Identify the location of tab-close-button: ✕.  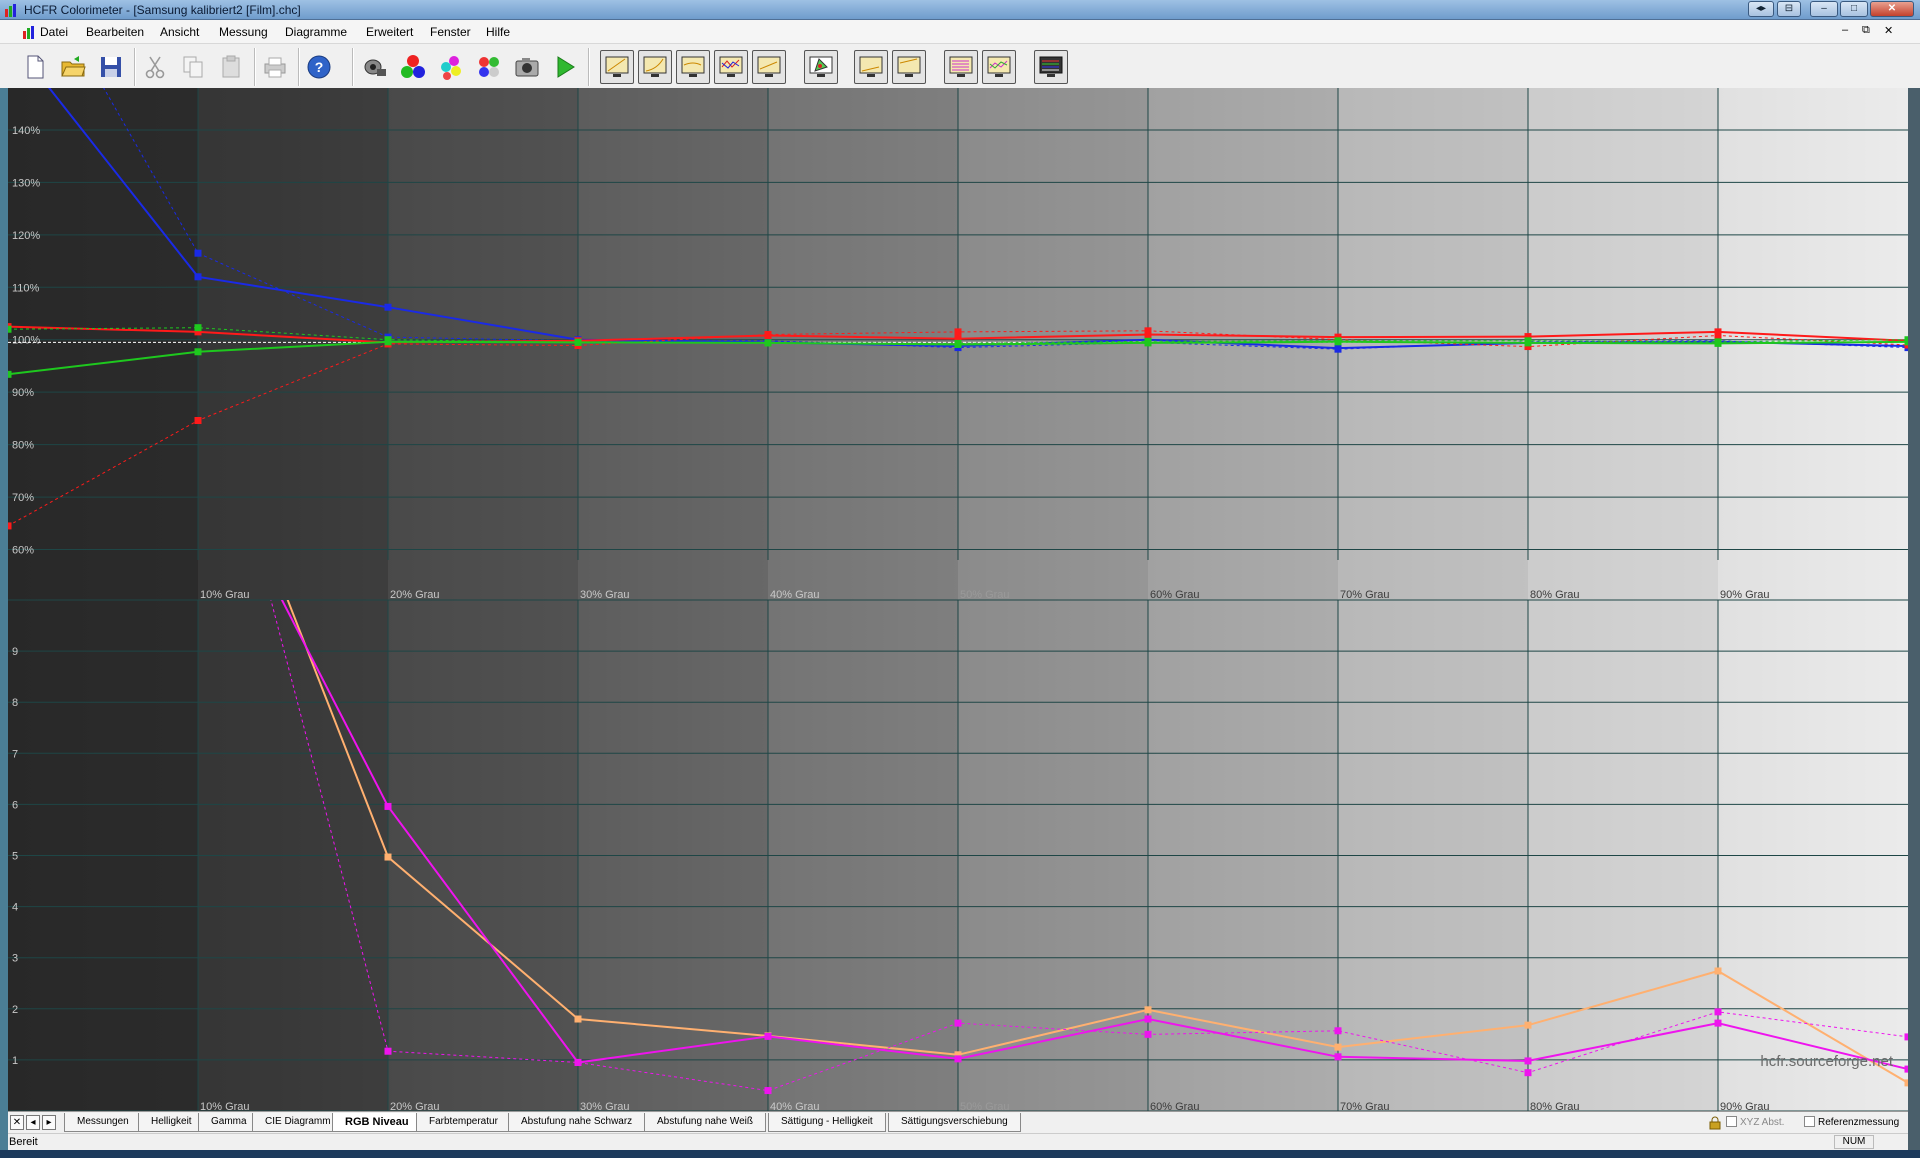
(17, 1122).